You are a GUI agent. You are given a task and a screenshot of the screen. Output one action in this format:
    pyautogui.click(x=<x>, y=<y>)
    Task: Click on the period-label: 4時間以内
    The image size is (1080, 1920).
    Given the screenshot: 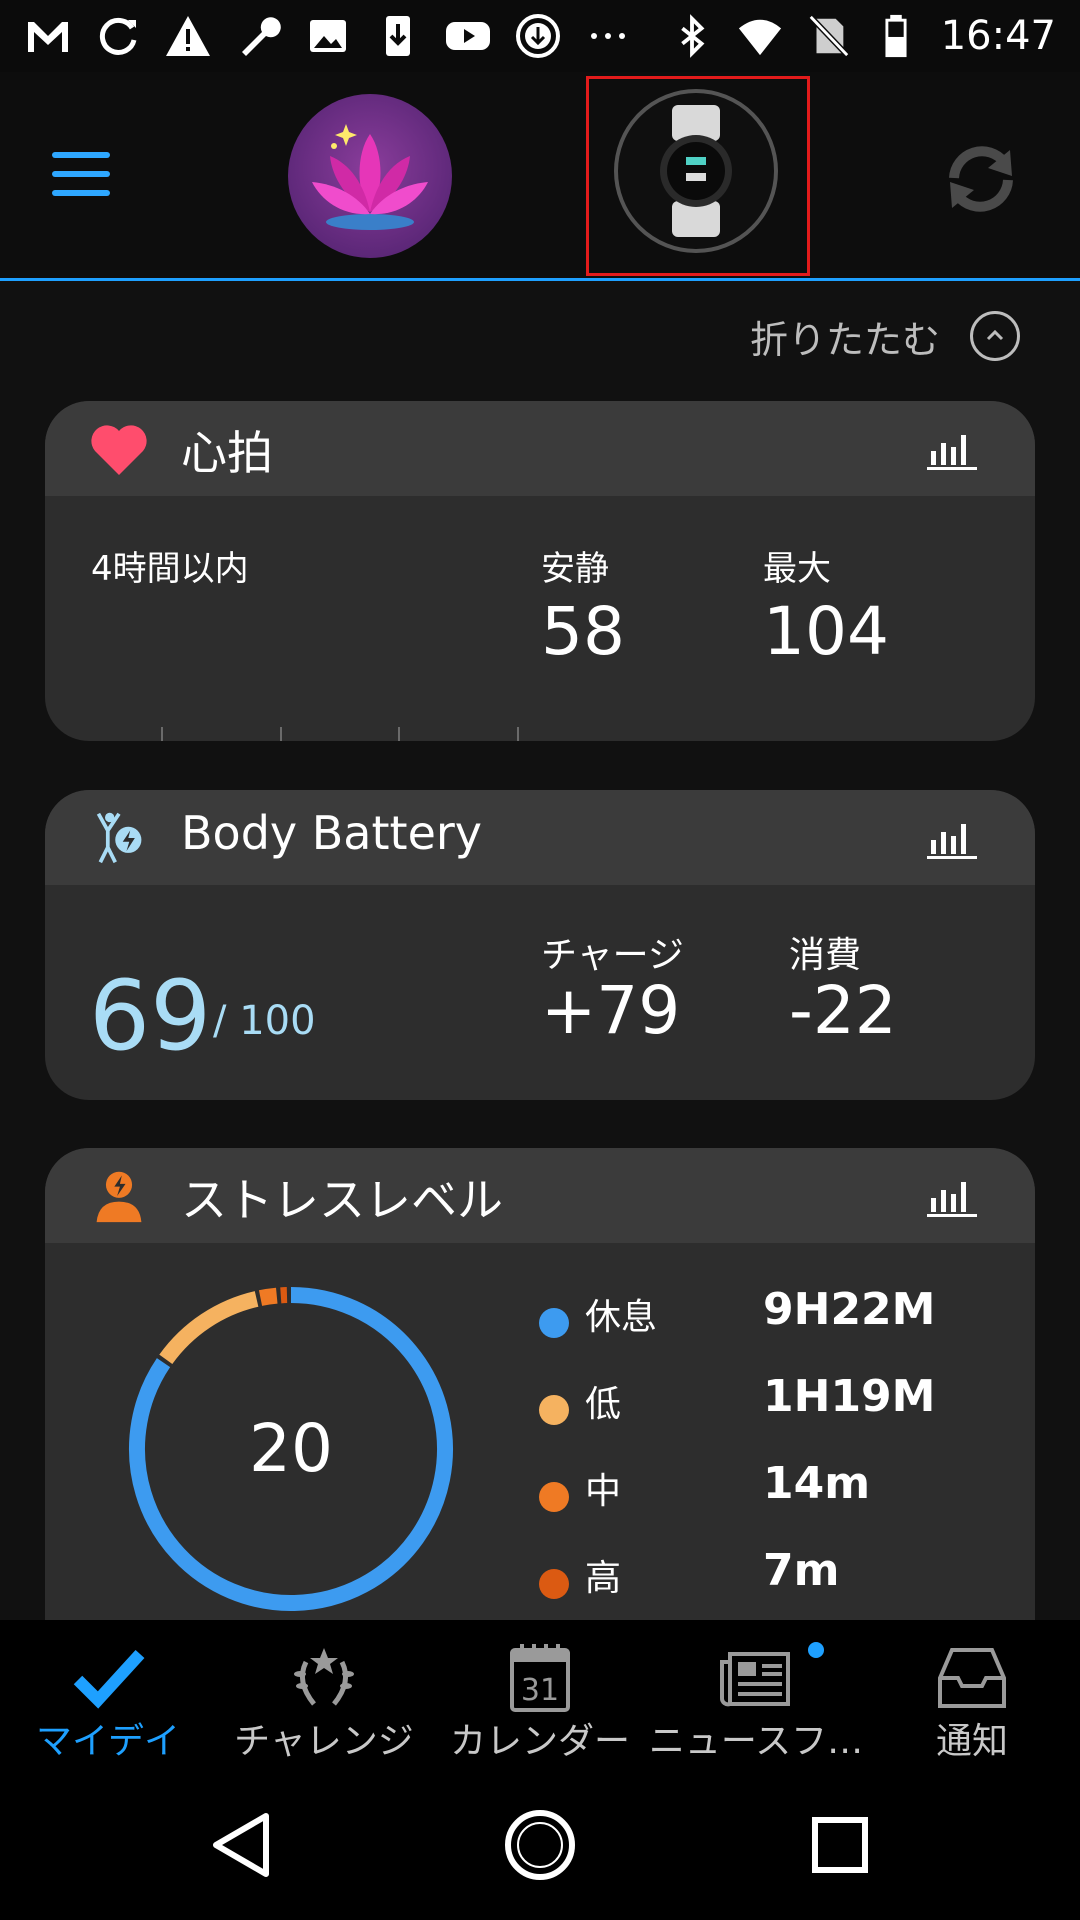 What is the action you would take?
    pyautogui.click(x=170, y=569)
    